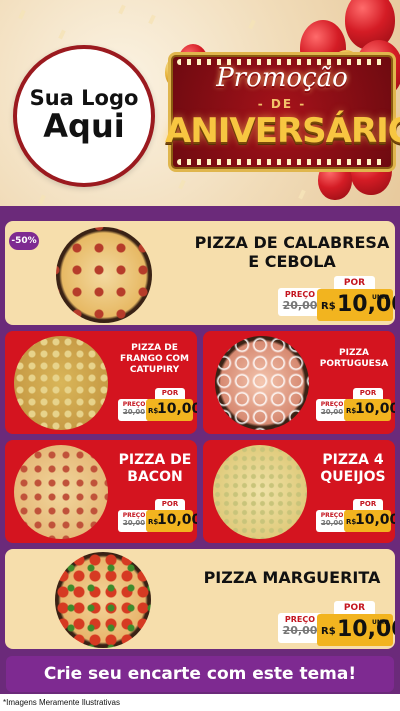  I want to click on cta-button: Crie seu encarte com este tema!, so click(200, 674).